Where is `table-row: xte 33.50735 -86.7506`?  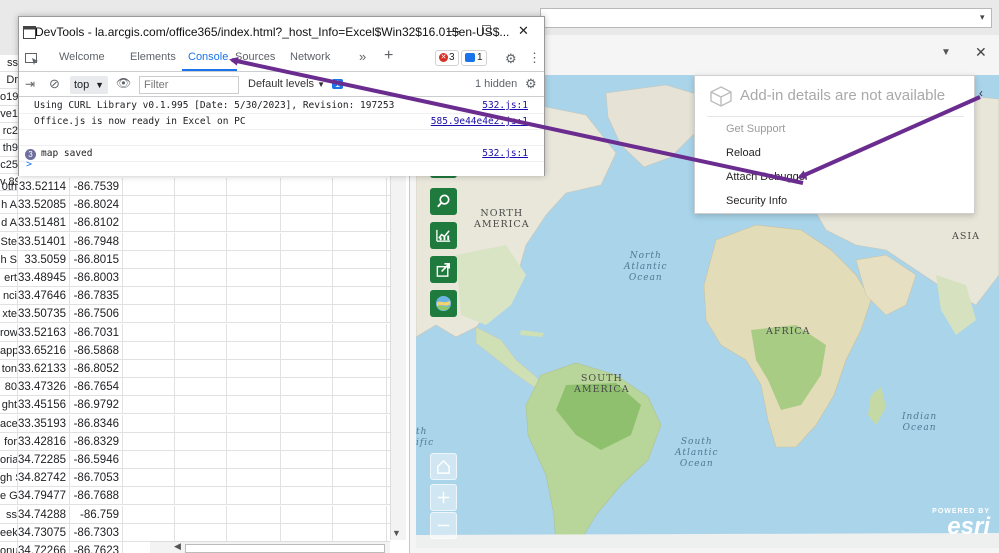 table-row: xte 33.50735 -86.7506 is located at coordinates (195, 314).